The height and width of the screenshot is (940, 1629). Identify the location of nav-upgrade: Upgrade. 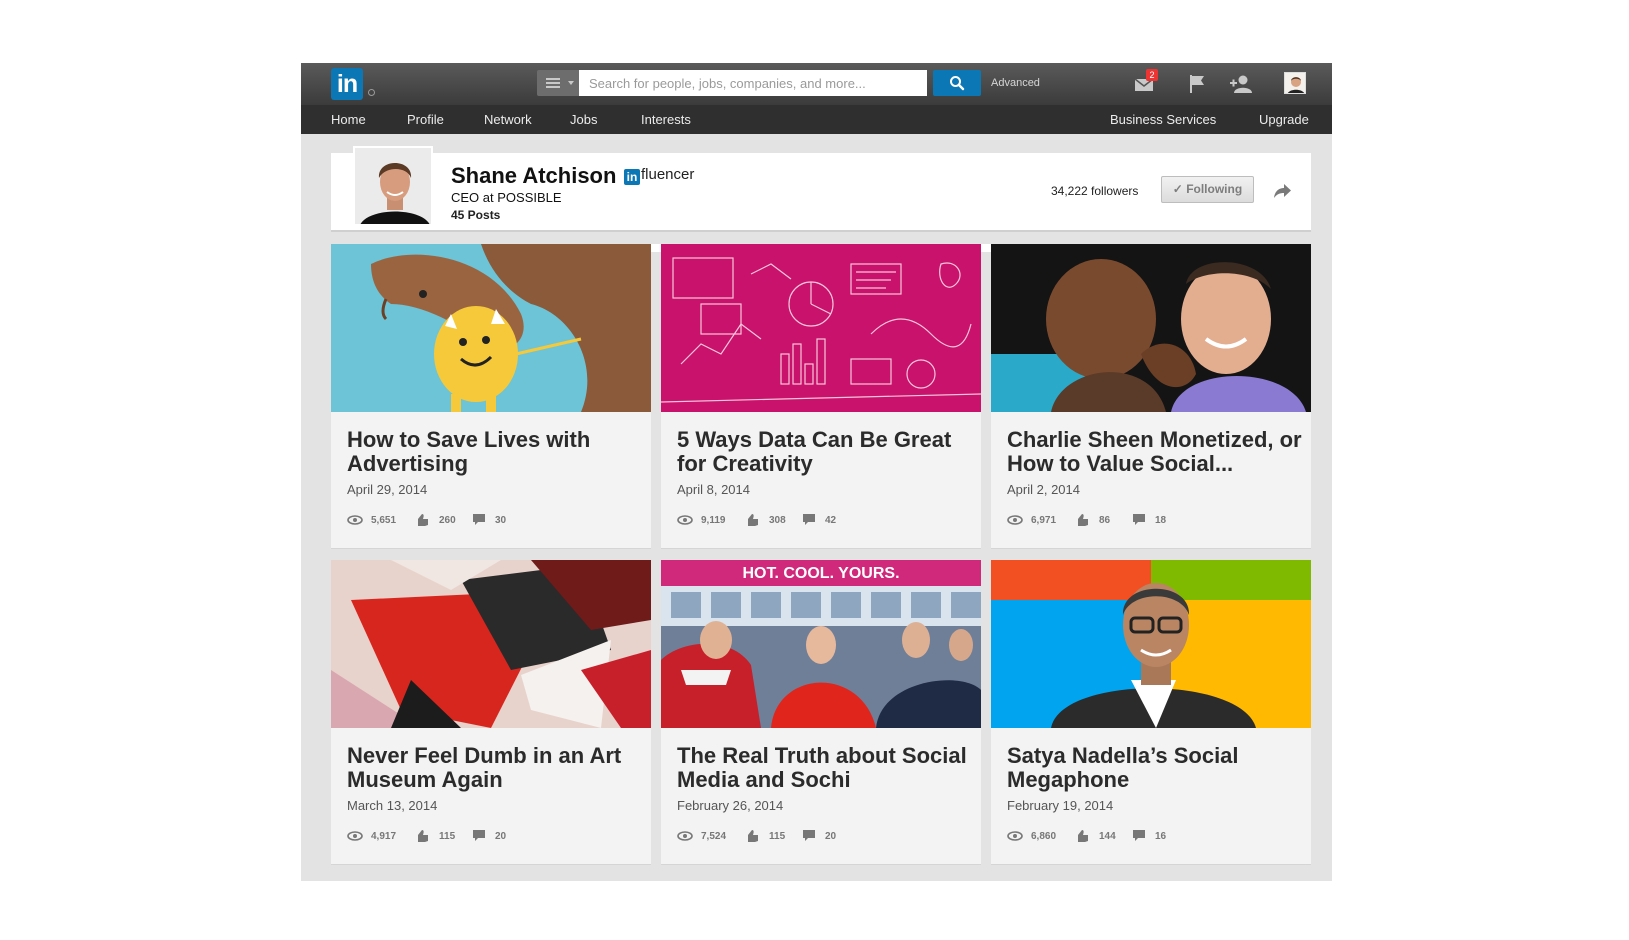
(1284, 119).